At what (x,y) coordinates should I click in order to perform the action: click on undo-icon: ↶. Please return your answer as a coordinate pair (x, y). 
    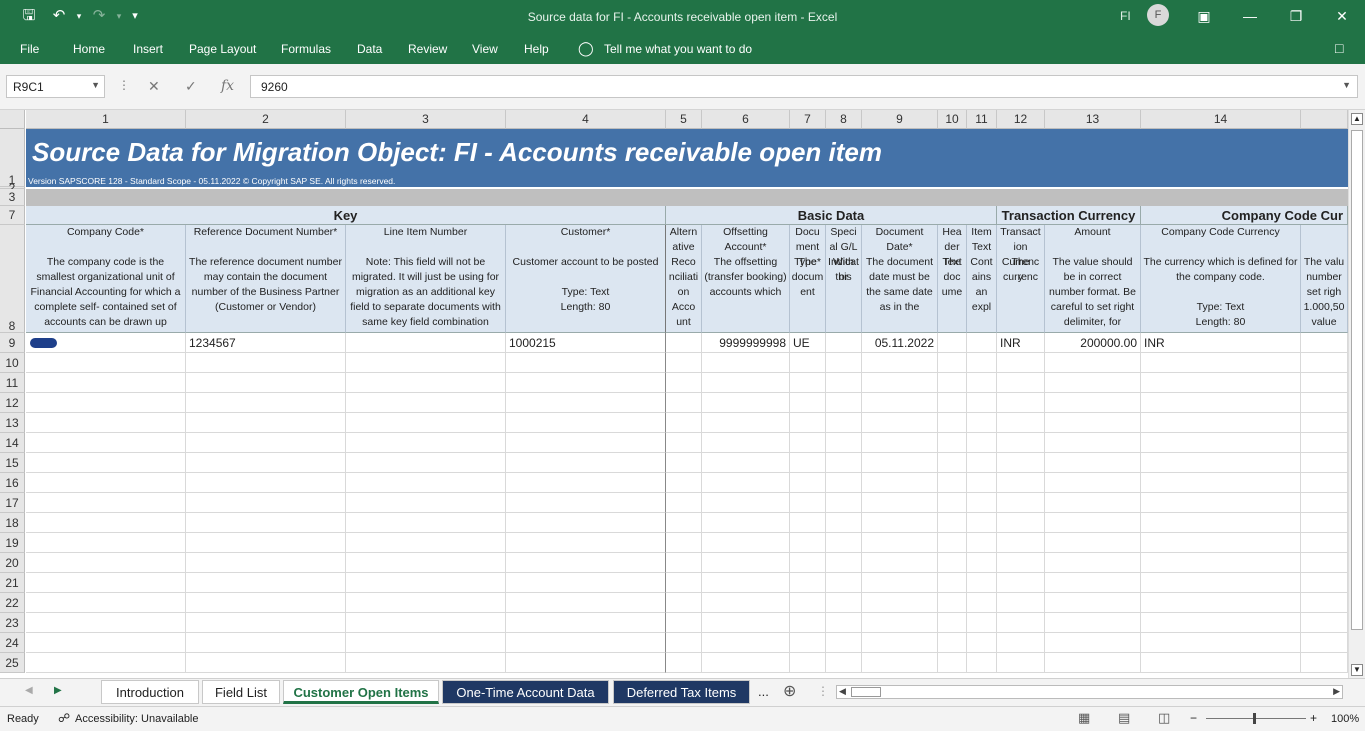
    Looking at the image, I should click on (59, 16).